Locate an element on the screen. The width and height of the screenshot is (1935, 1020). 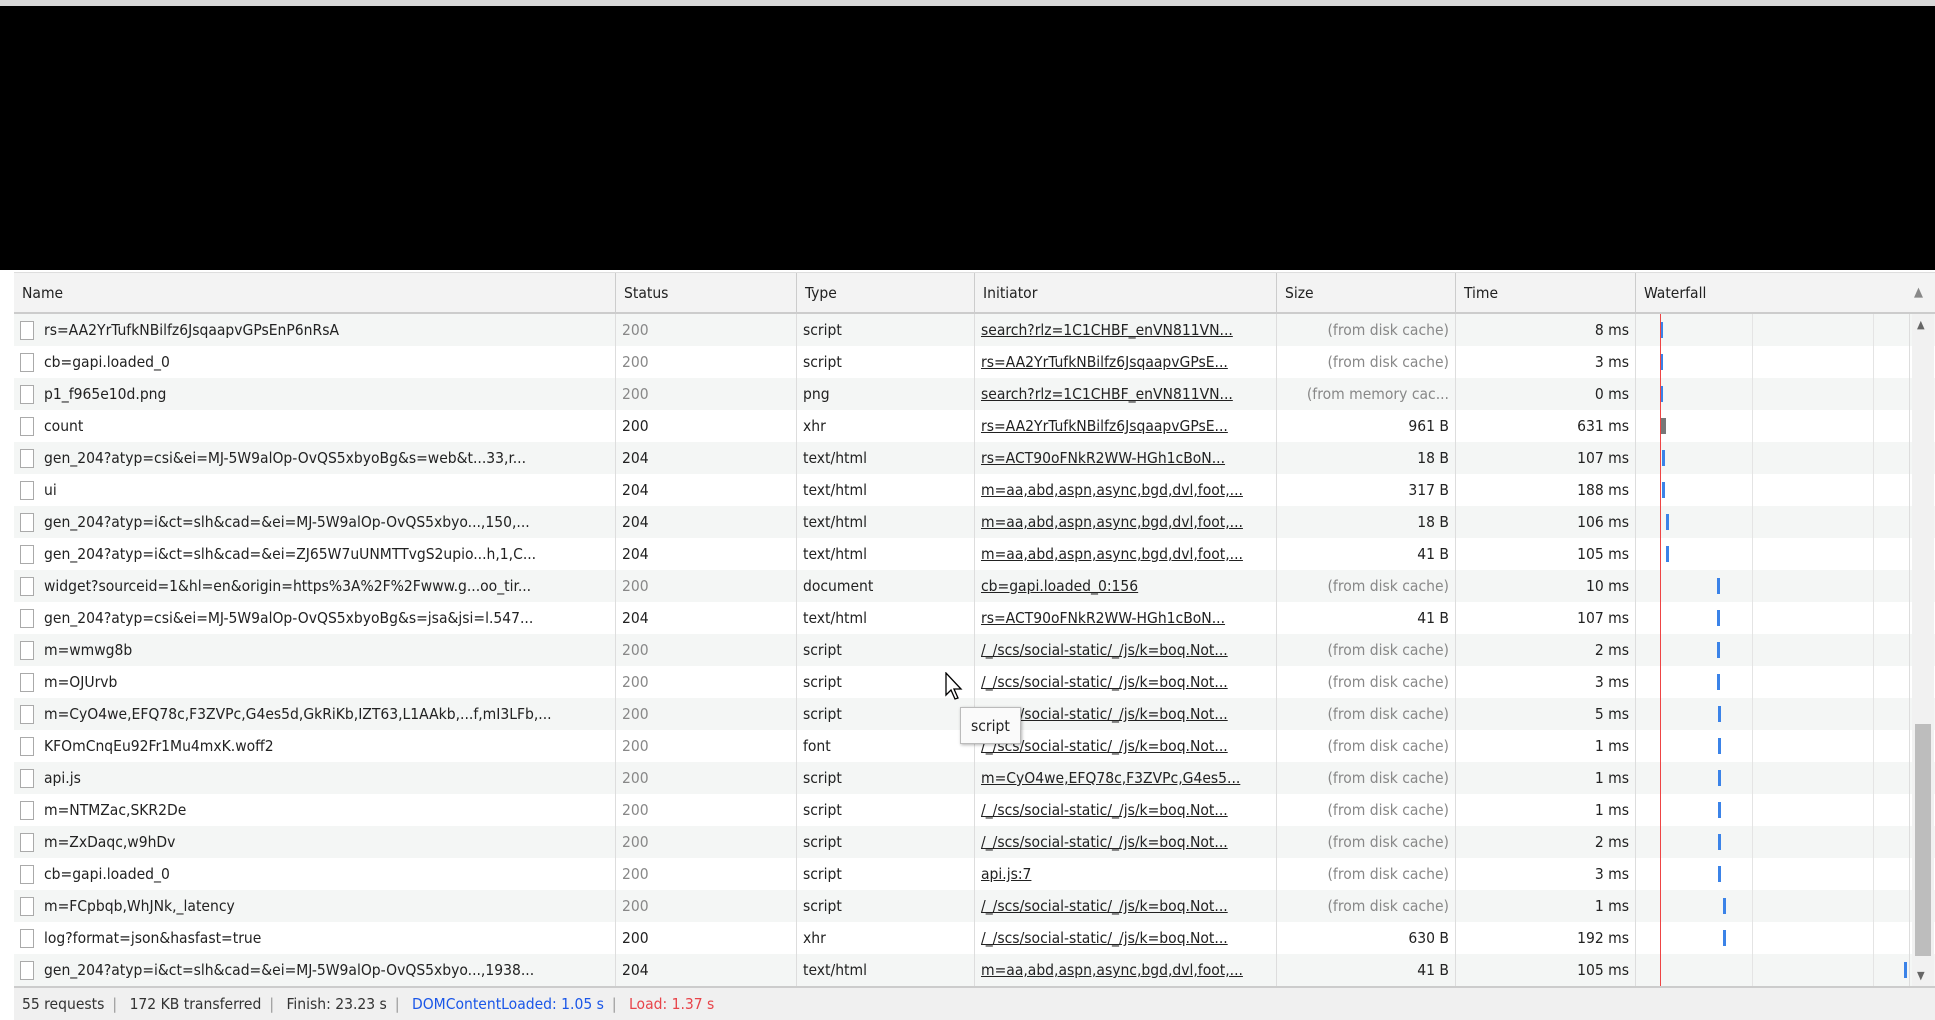
status-cell: 204 is located at coordinates (706, 490).